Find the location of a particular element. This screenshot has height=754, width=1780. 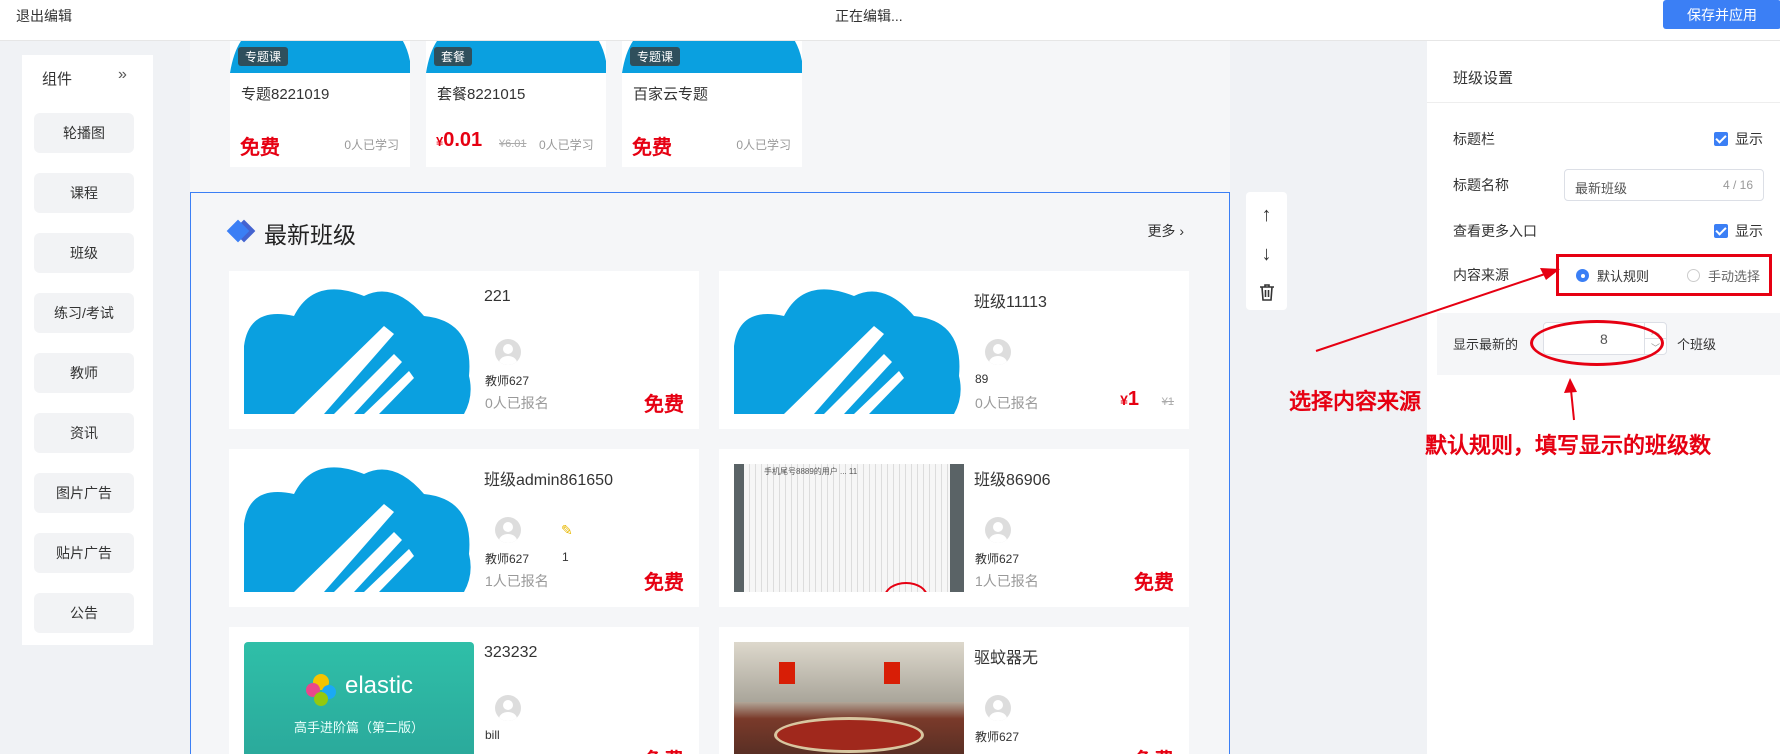

module-toolbar: ↑ ↓ is located at coordinates (1266, 251).